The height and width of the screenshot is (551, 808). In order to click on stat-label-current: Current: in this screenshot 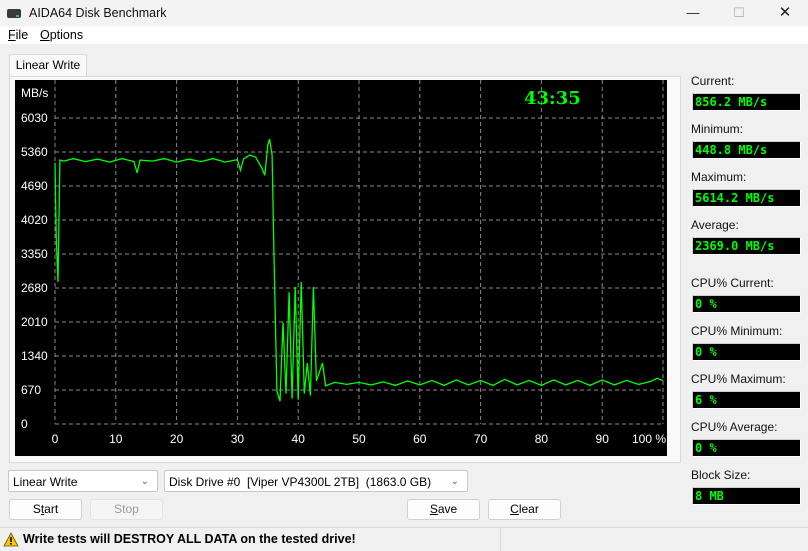, I will do `click(713, 81)`.